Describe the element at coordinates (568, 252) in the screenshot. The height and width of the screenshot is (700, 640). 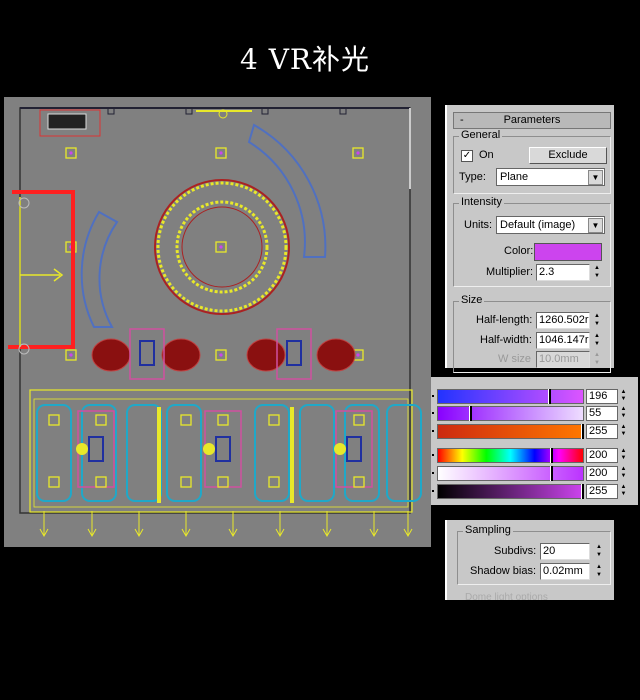
I see `light-color-swatch` at that location.